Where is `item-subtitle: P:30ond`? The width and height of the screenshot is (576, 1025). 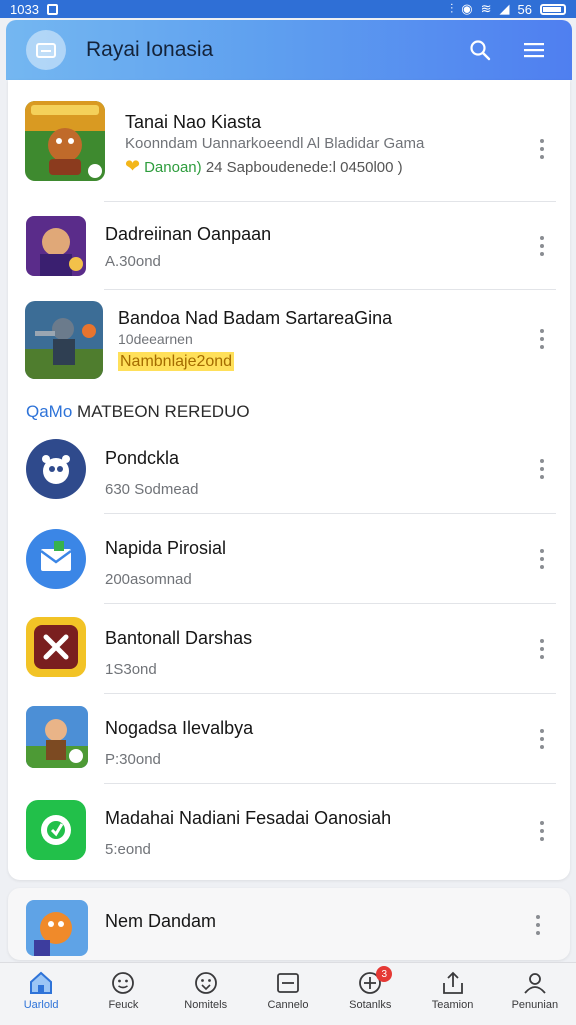
item-subtitle: P:30ond is located at coordinates (133, 759).